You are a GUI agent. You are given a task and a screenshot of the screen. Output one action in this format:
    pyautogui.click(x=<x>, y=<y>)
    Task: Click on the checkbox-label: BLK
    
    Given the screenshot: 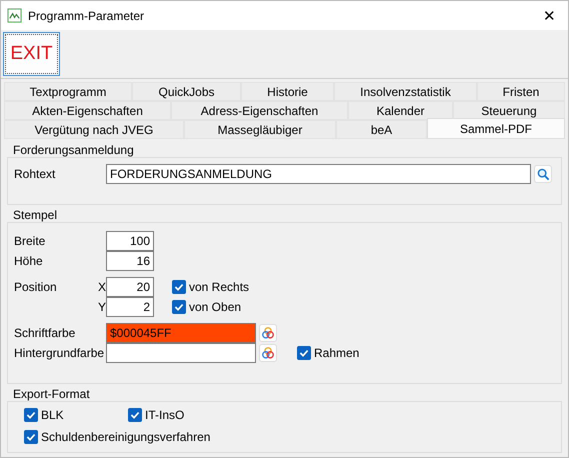 What is the action you would take?
    pyautogui.click(x=52, y=415)
    